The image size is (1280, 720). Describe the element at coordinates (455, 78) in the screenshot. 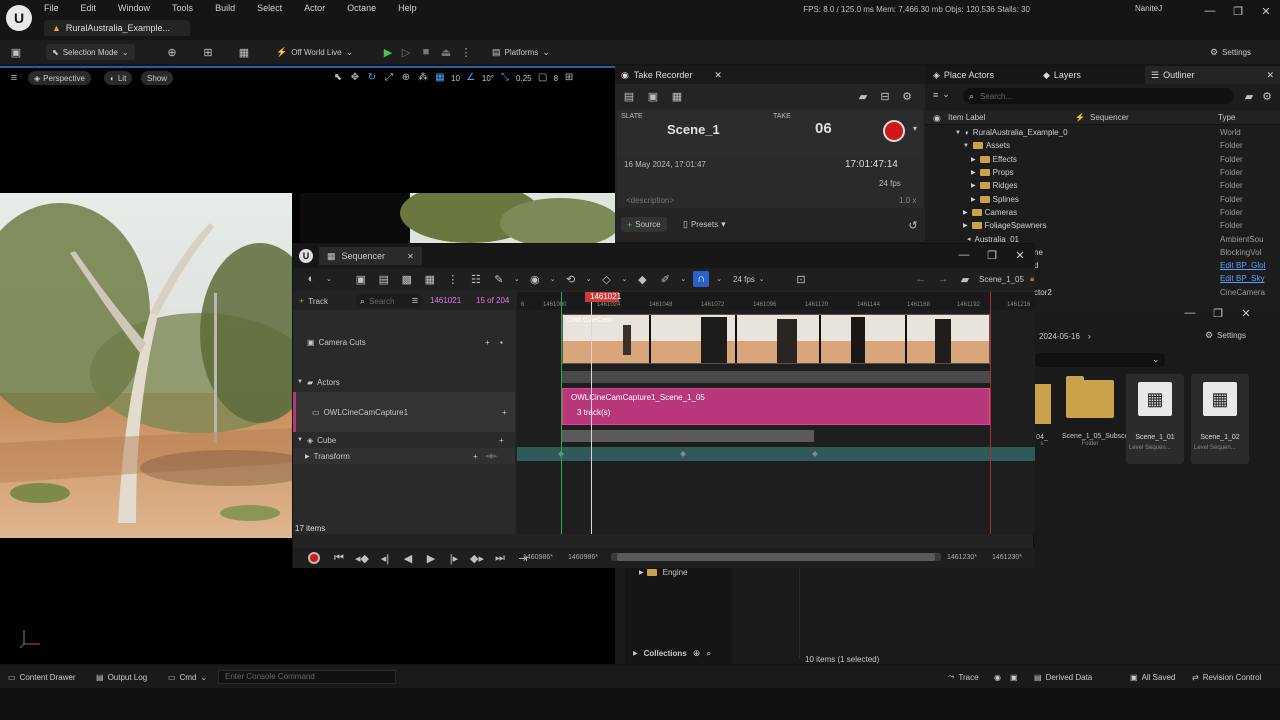

I see `grid-value: 10` at that location.